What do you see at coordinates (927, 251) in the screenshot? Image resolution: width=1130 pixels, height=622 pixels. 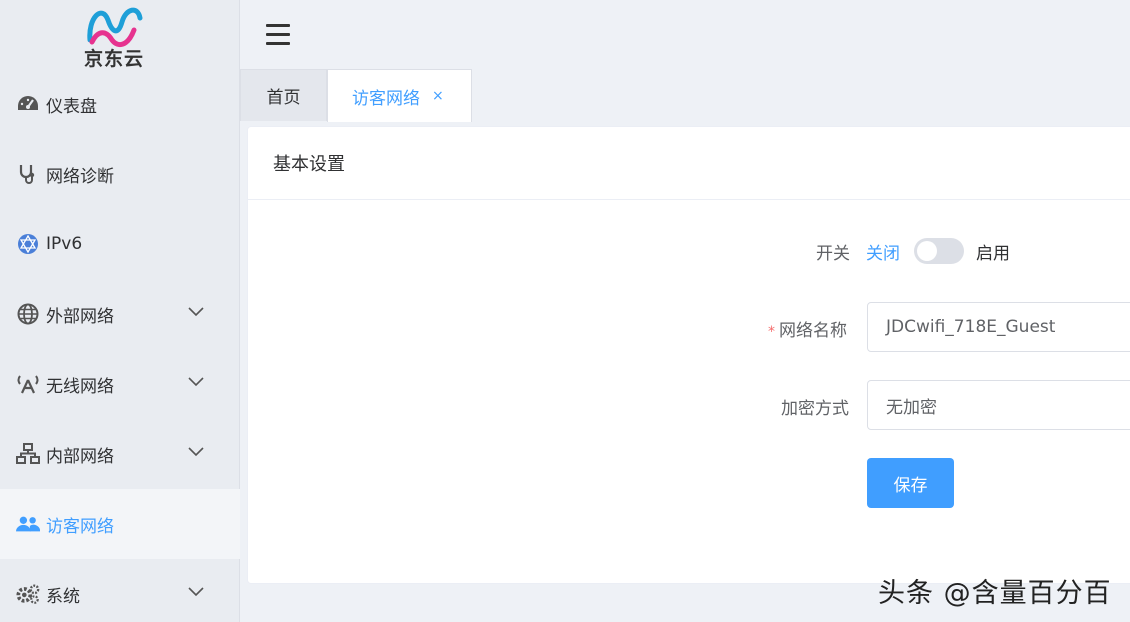 I see `toggle-knob` at bounding box center [927, 251].